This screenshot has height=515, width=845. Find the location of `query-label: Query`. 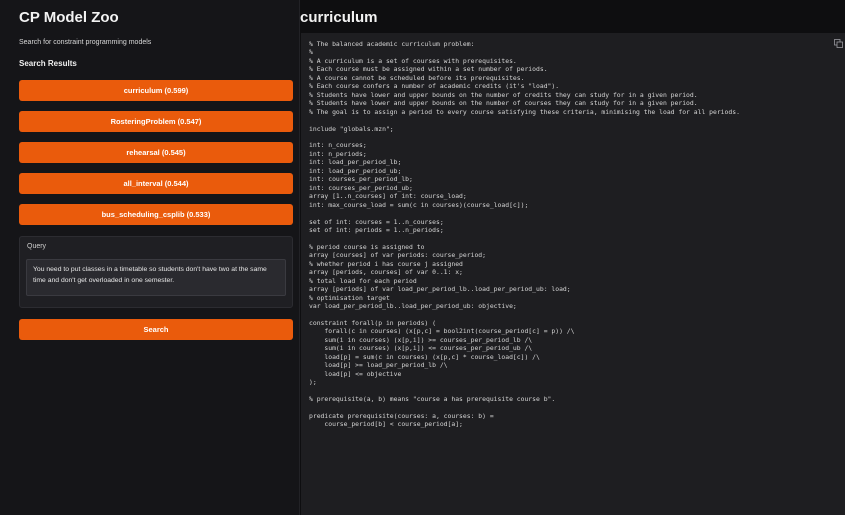

query-label: Query is located at coordinates (37, 246).